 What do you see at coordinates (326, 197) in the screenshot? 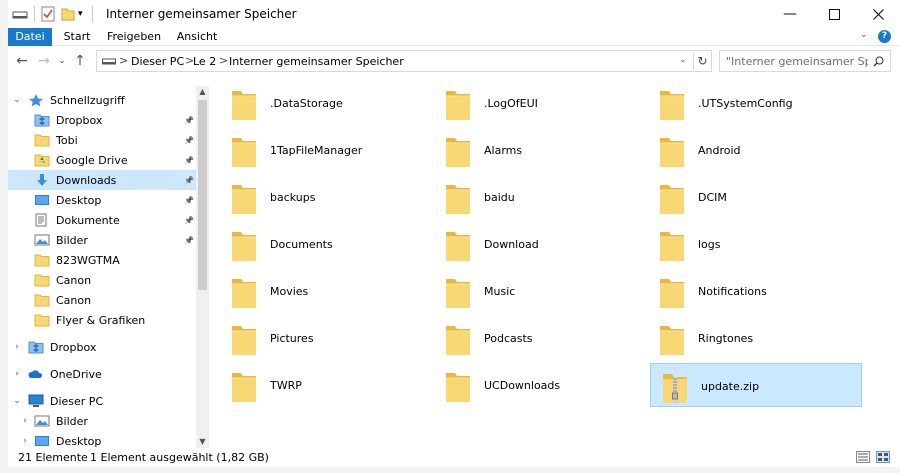
I see `folder-item: backups` at bounding box center [326, 197].